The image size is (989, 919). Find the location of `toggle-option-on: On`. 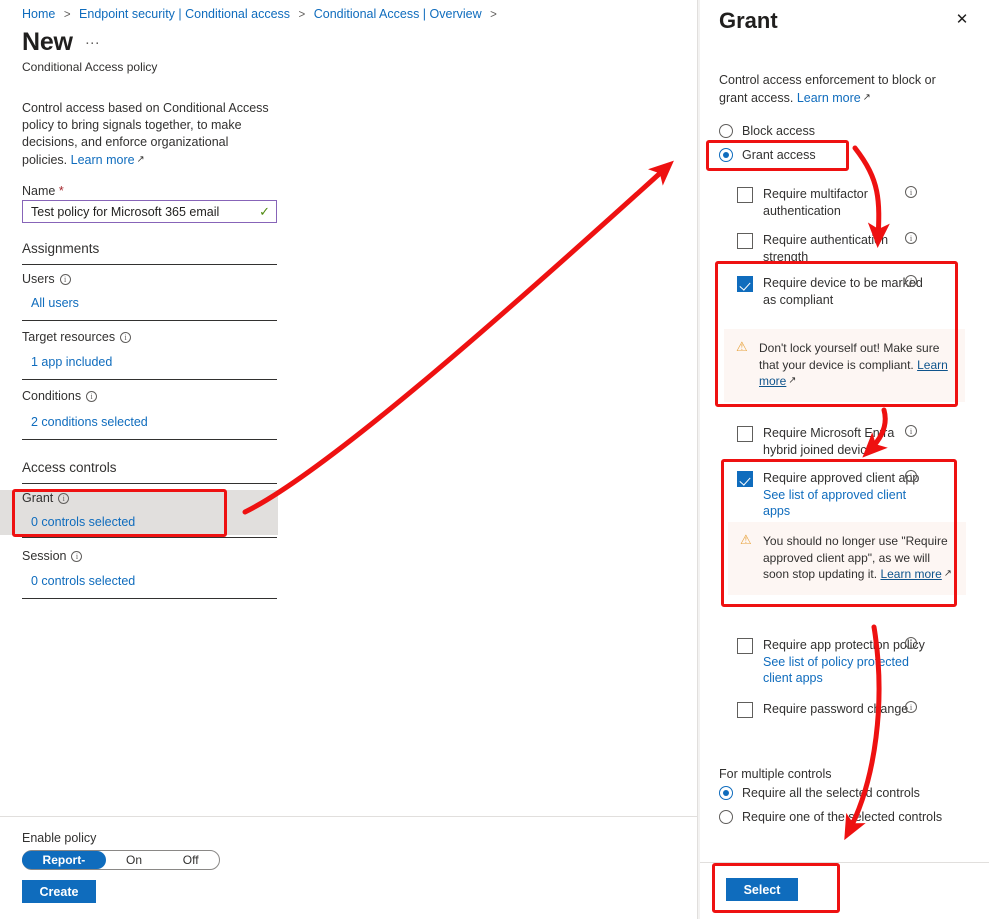

toggle-option-on: On is located at coordinates (134, 860).